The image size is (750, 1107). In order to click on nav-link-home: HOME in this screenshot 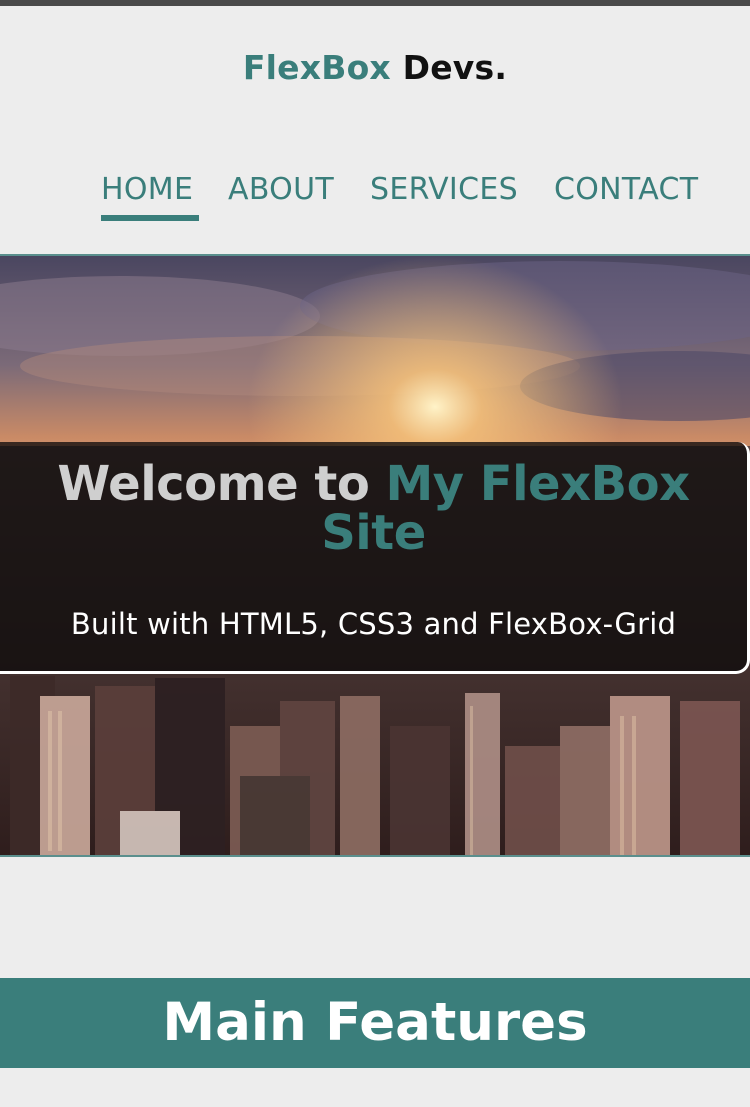, I will do `click(147, 189)`.